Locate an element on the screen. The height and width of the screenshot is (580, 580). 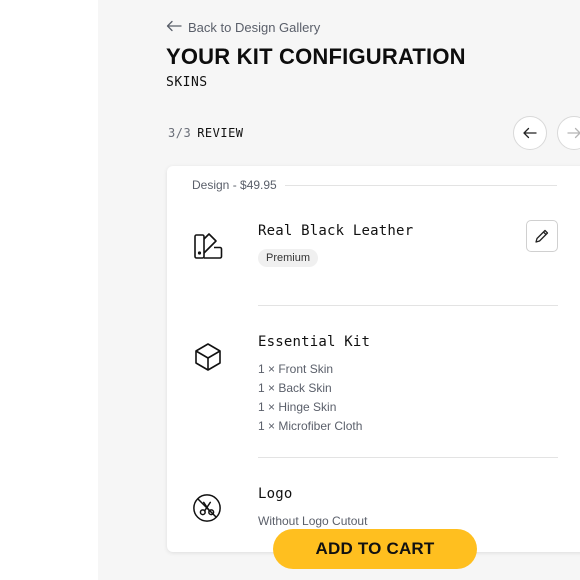
edit-material-button is located at coordinates (542, 236).